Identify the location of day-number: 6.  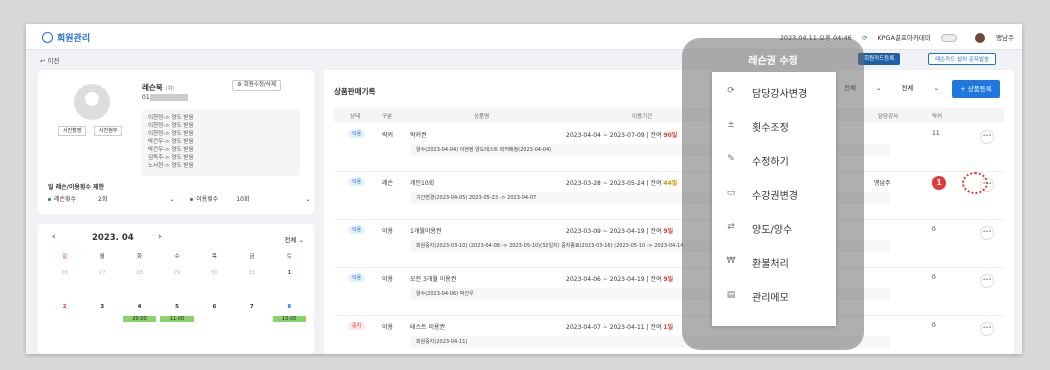
(214, 307).